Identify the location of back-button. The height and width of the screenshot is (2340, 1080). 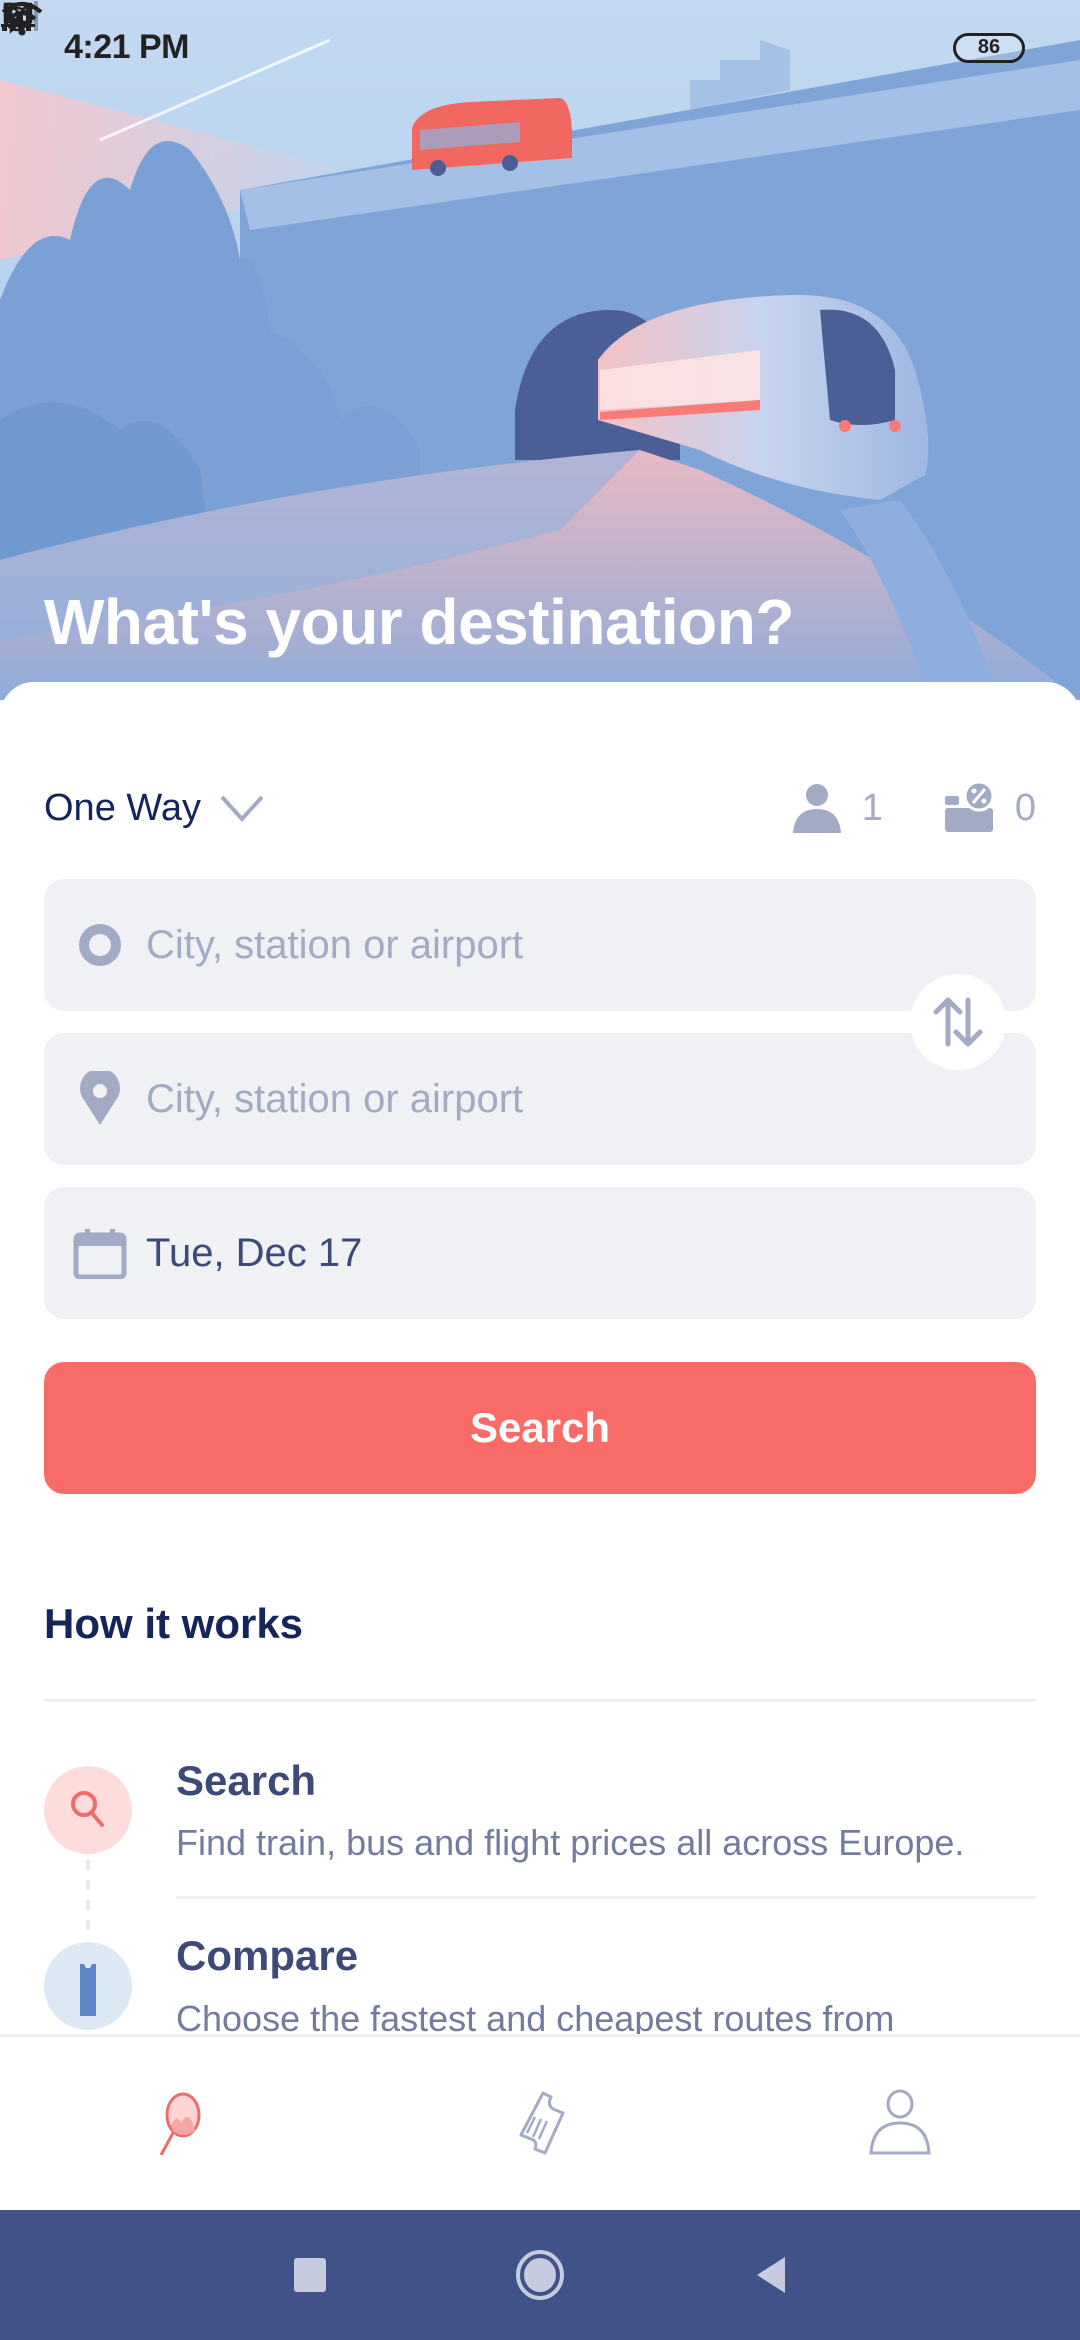
(770, 2275).